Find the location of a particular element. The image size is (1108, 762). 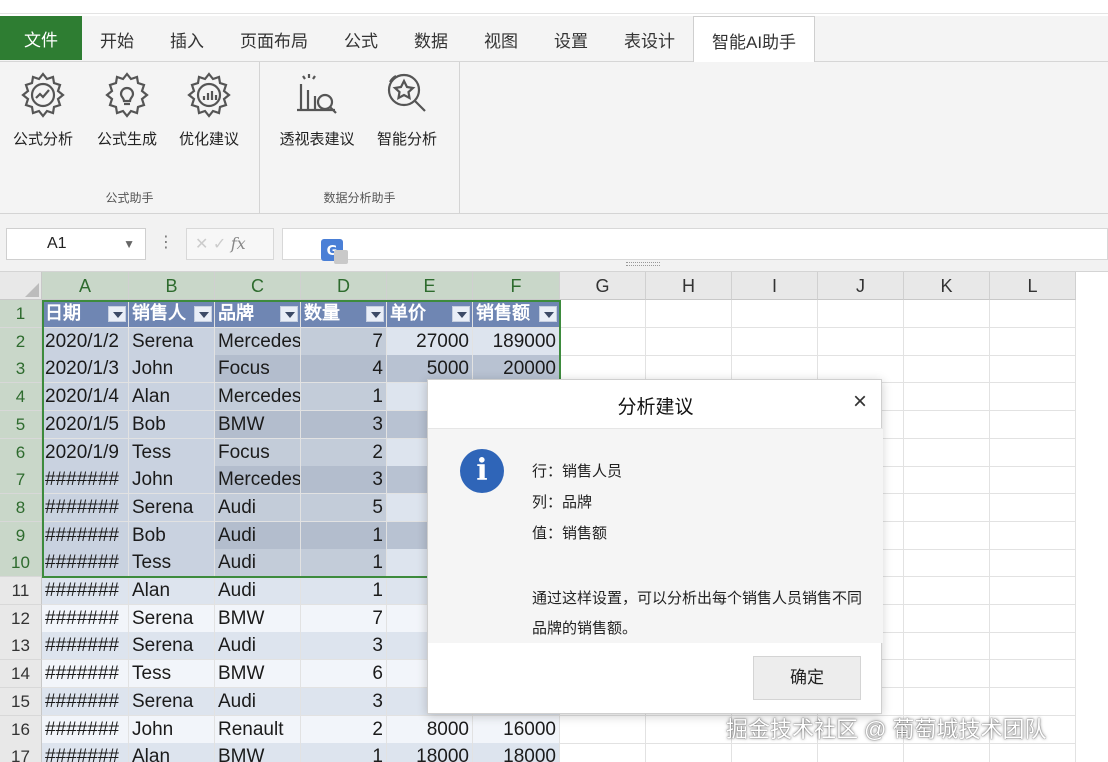

formula-generate-button: 公式生成 is located at coordinates (127, 109).